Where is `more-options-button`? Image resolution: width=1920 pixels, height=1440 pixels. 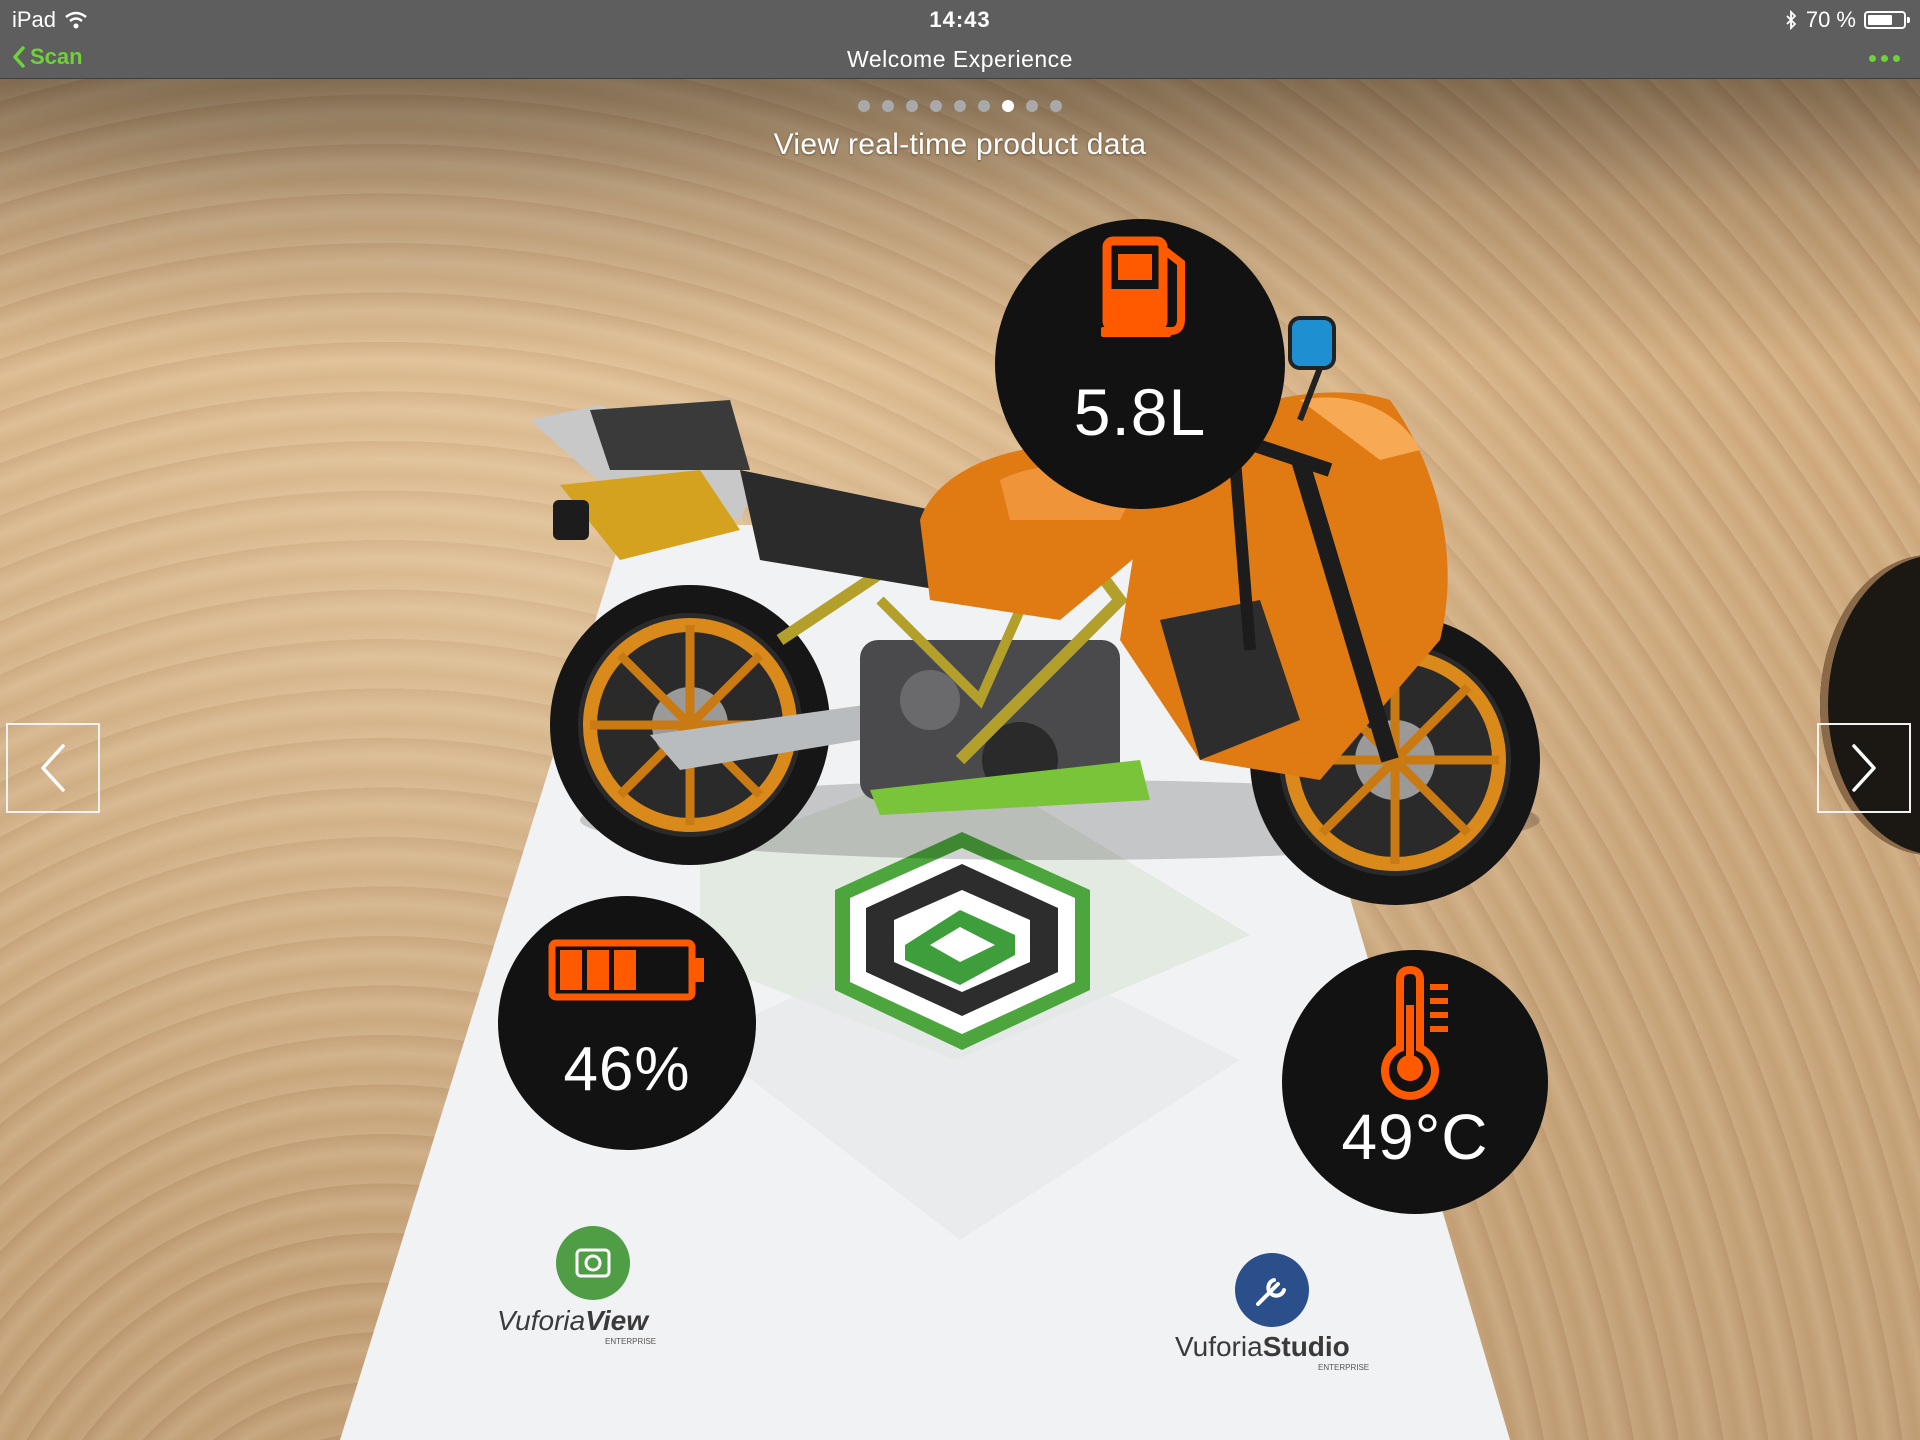 more-options-button is located at coordinates (1884, 58).